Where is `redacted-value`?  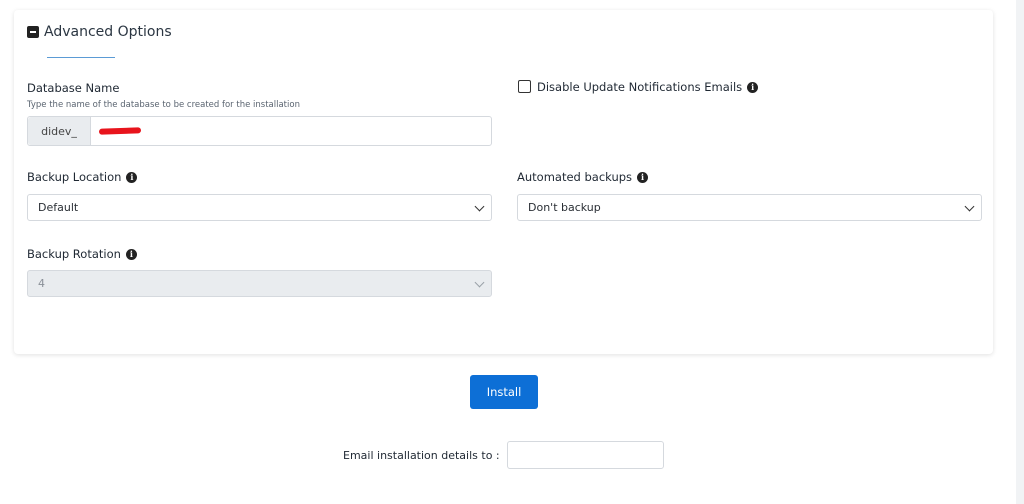
redacted-value is located at coordinates (120, 131).